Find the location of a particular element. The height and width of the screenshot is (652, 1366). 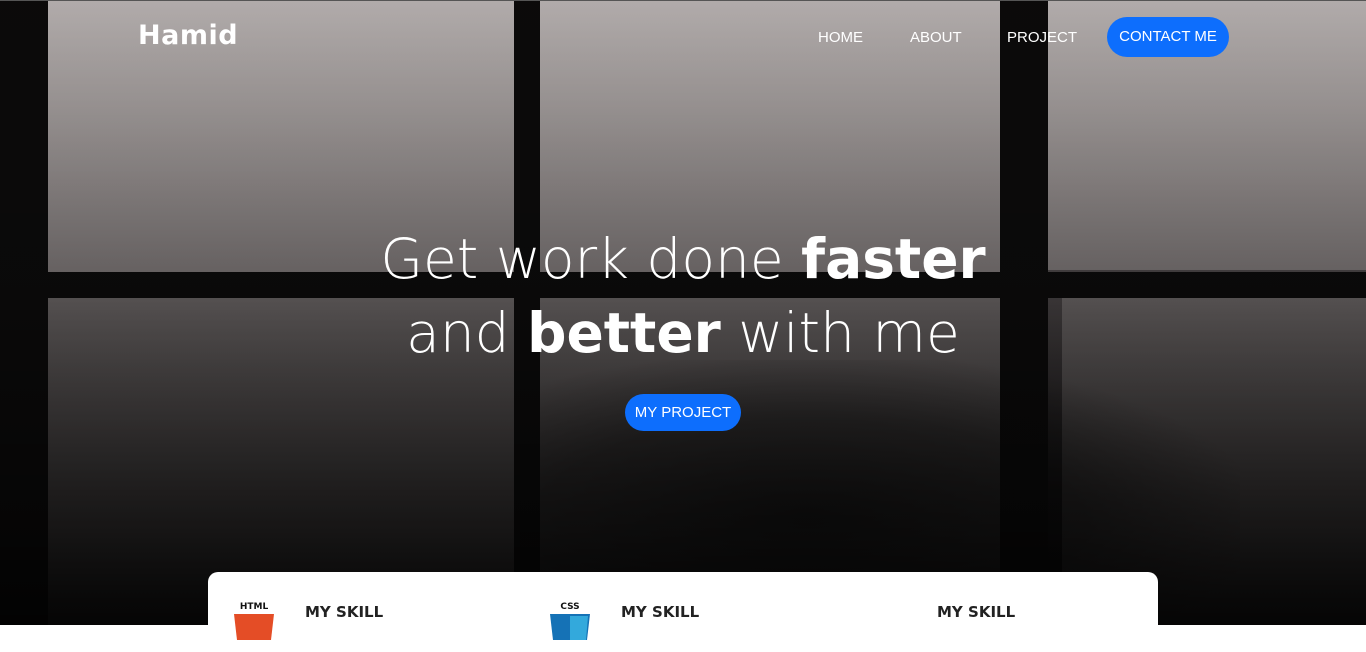

html5-icon: HTML is located at coordinates (254, 621).